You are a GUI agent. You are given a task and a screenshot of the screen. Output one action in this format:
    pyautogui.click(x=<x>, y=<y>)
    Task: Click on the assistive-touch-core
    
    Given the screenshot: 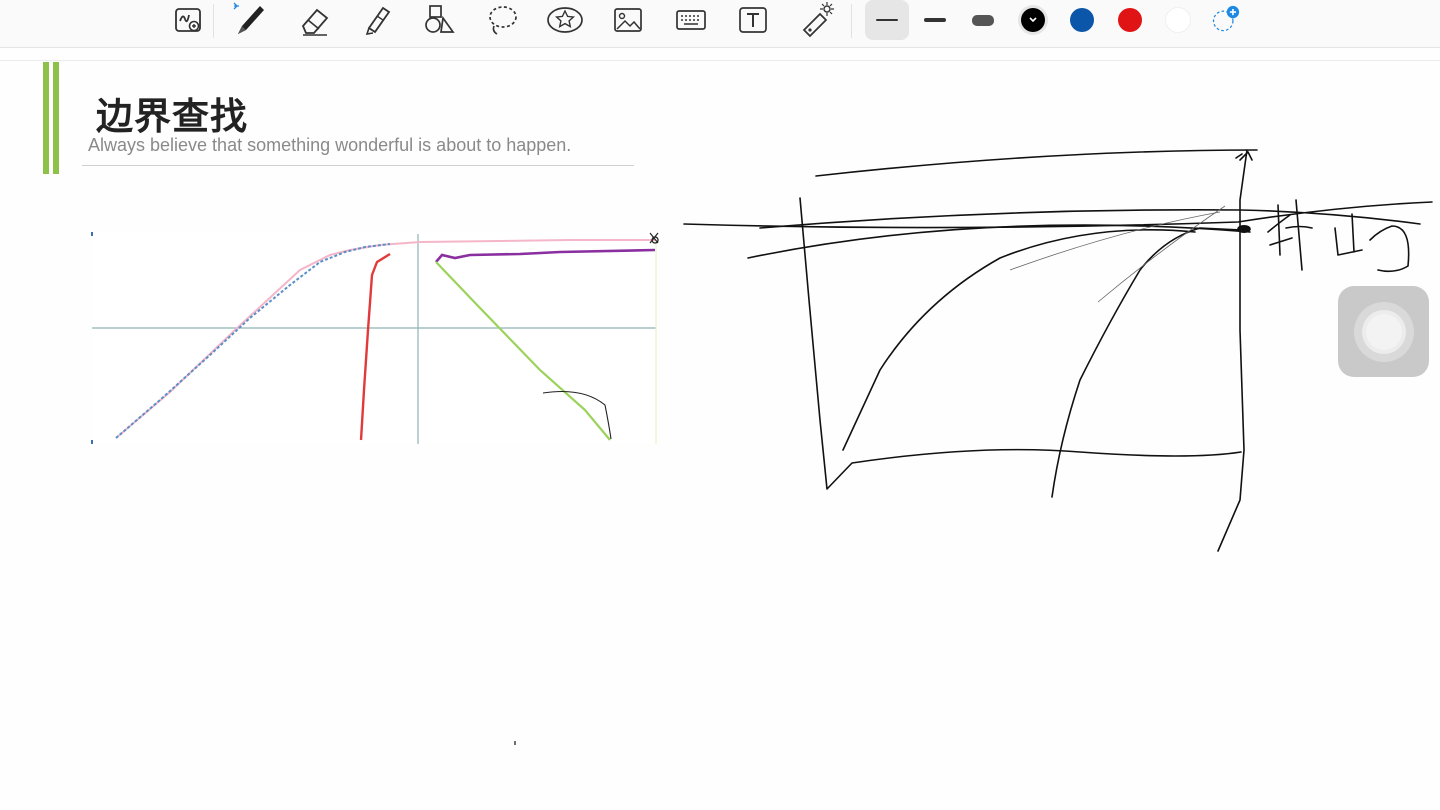 What is the action you would take?
    pyautogui.click(x=1383, y=331)
    